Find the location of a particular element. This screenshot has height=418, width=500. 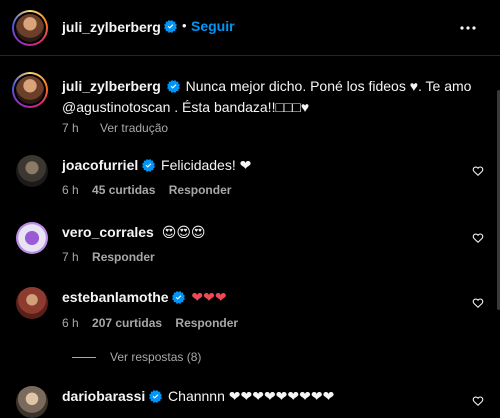

comment-username: joacofurriel is located at coordinates (100, 165).